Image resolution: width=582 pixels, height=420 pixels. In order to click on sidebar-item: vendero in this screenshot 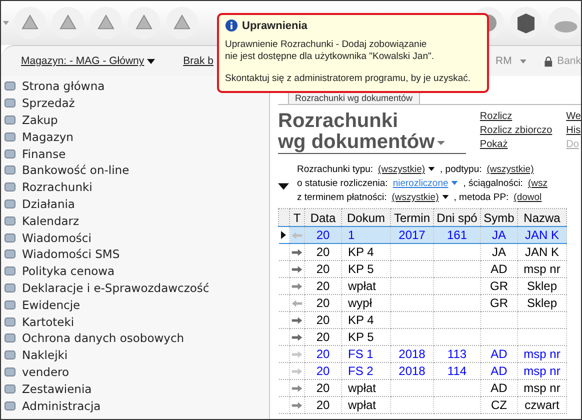, I will do `click(135, 372)`.